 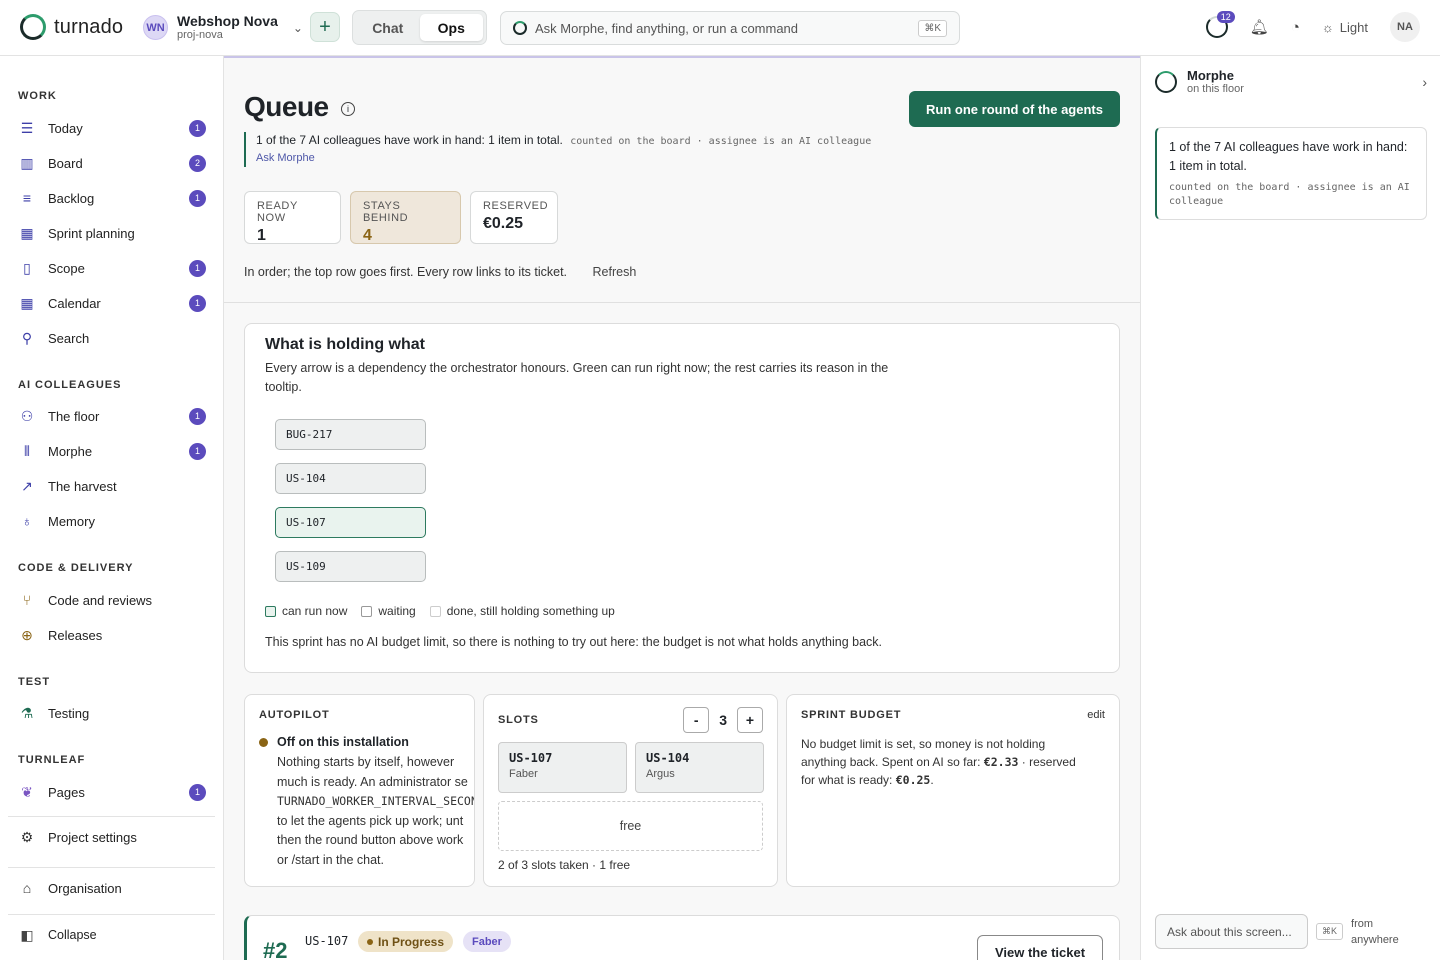 I want to click on edit-budget-link: edit, so click(x=1096, y=715).